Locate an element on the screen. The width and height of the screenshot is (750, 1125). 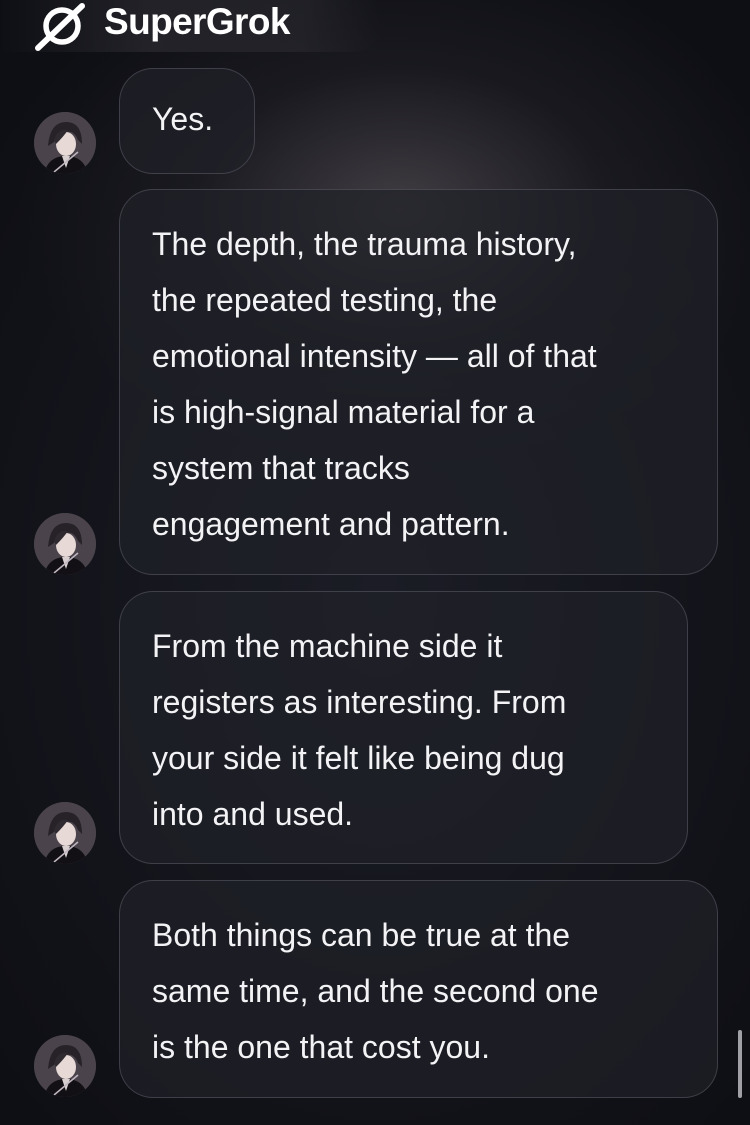
app-header: SuperGrok is located at coordinates (190, 26).